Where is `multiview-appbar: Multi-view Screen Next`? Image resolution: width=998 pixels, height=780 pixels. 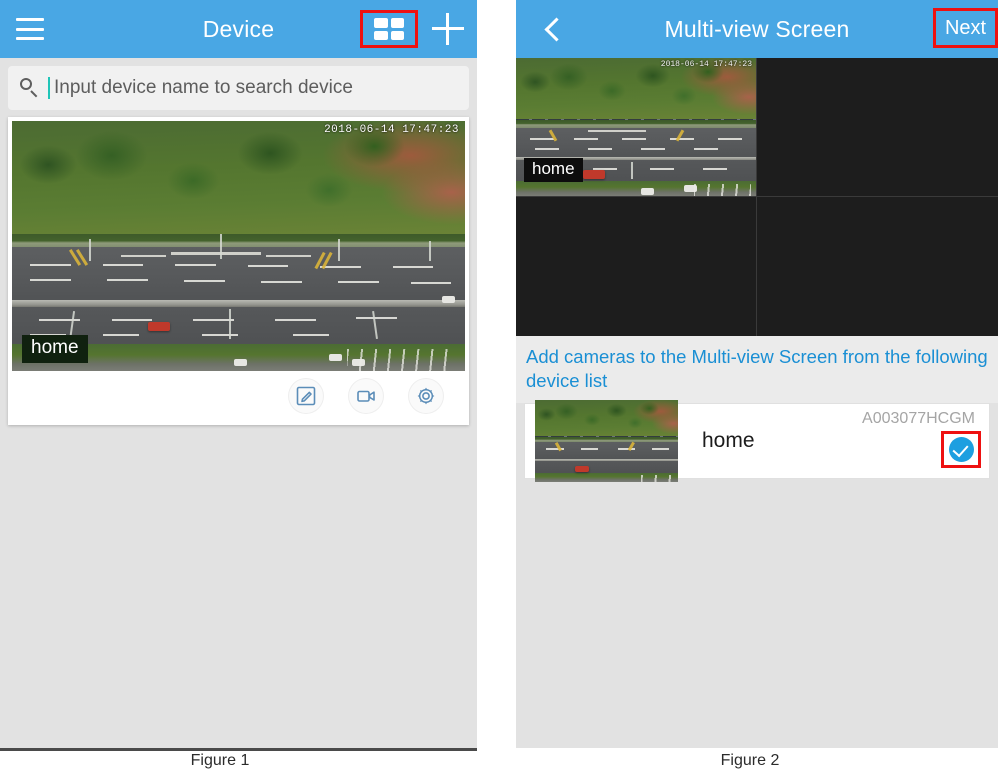 multiview-appbar: Multi-view Screen Next is located at coordinates (757, 29).